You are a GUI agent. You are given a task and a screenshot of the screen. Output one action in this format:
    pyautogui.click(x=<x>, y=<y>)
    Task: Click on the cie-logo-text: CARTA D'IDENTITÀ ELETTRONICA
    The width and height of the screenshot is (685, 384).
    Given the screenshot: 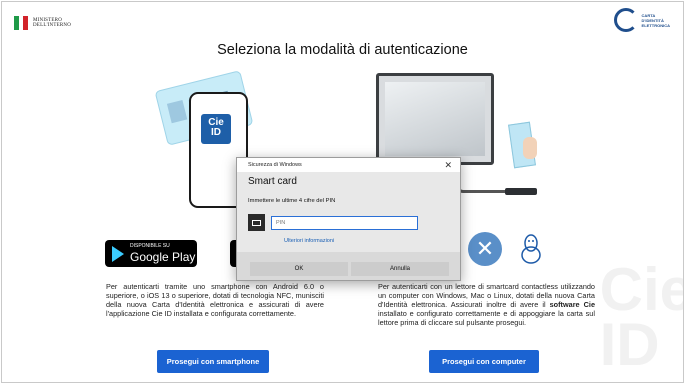 What is the action you would take?
    pyautogui.click(x=655, y=20)
    